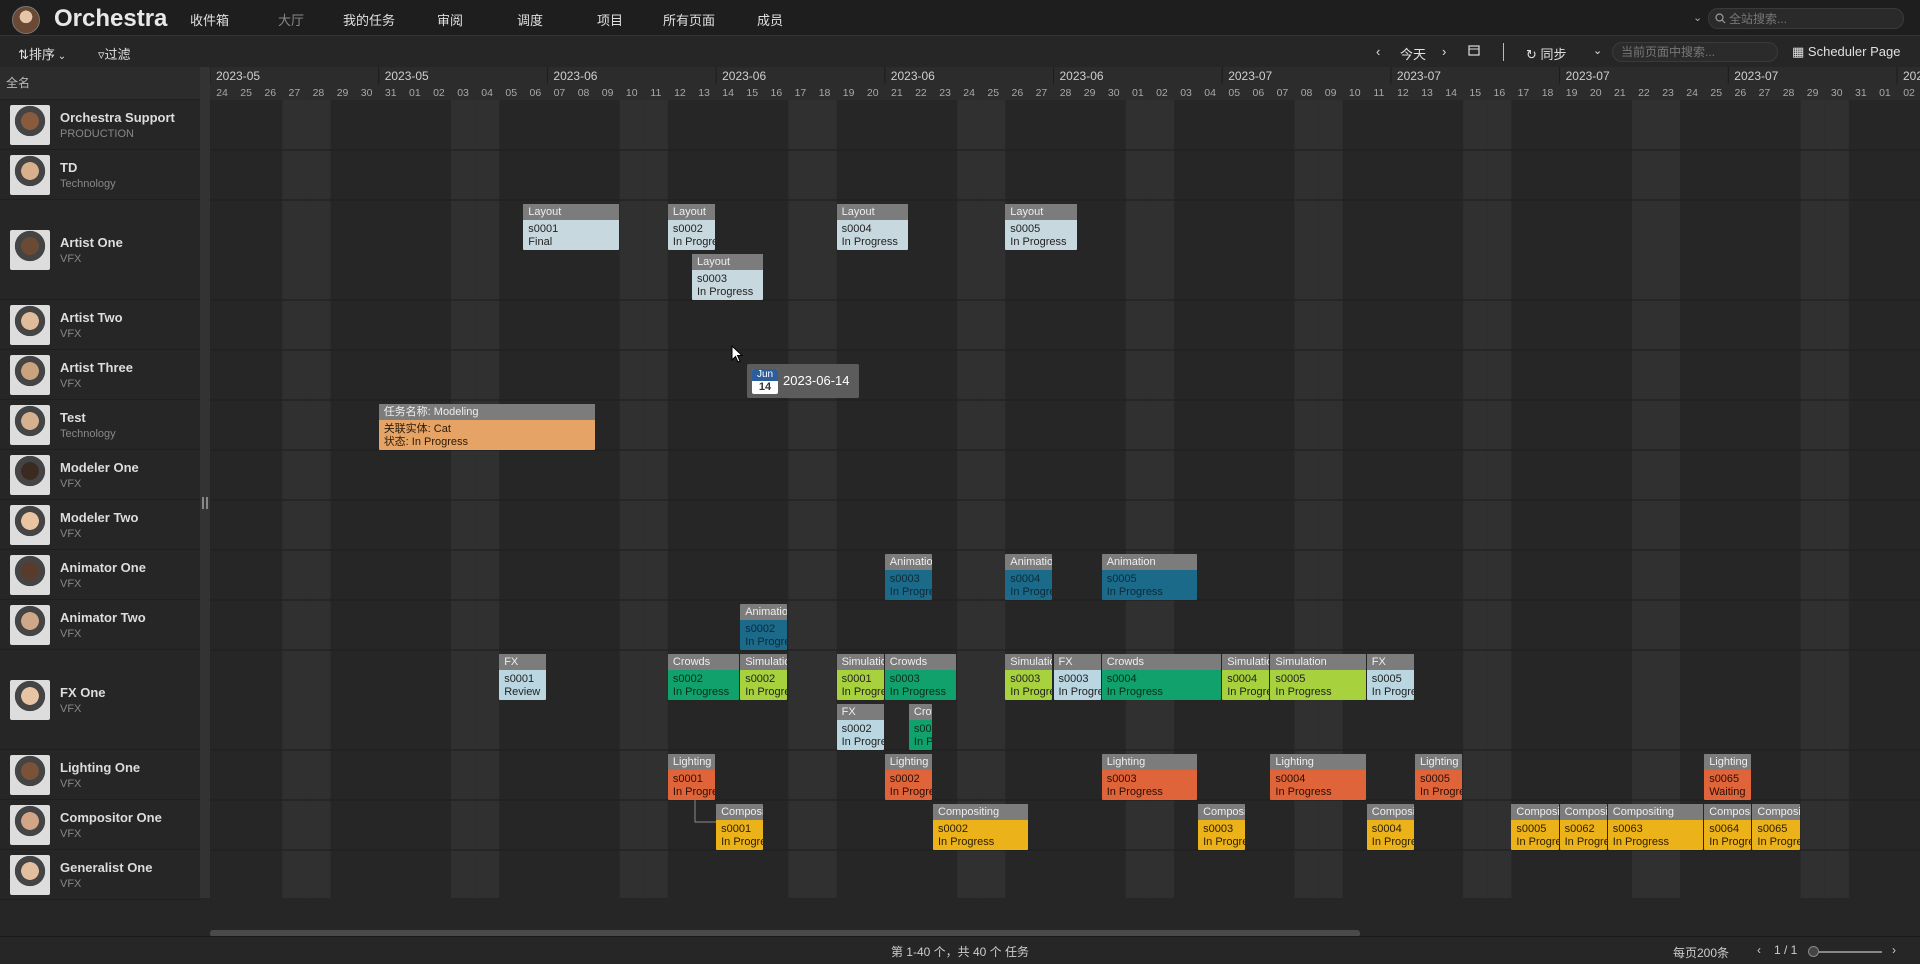 The height and width of the screenshot is (964, 1920). Describe the element at coordinates (209, 19) in the screenshot. I see `nav-inbox: 收件箱` at that location.